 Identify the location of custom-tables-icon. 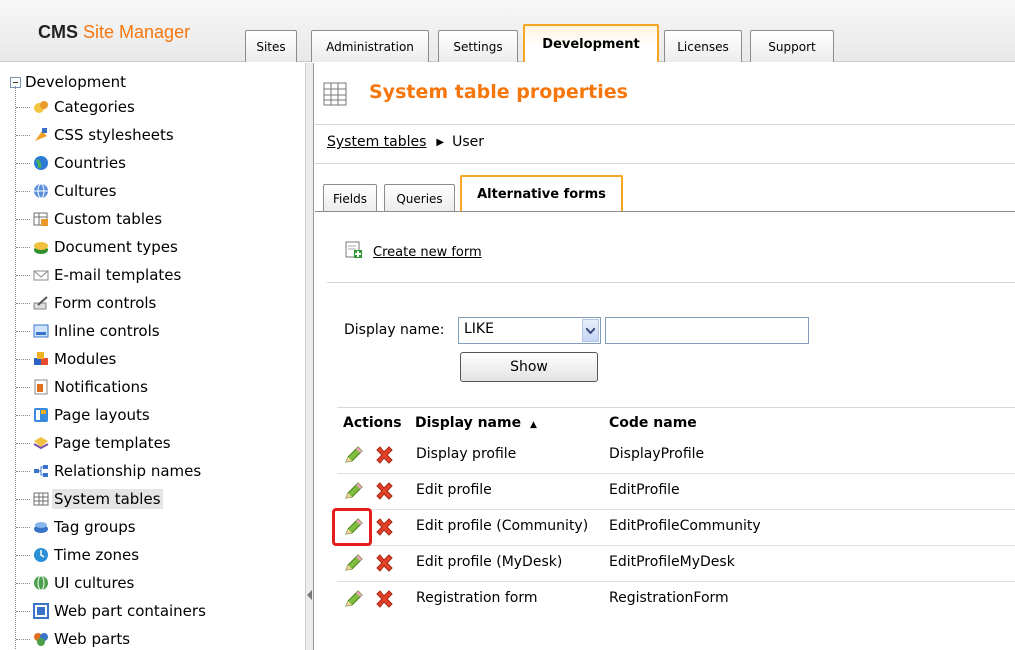
(41, 219).